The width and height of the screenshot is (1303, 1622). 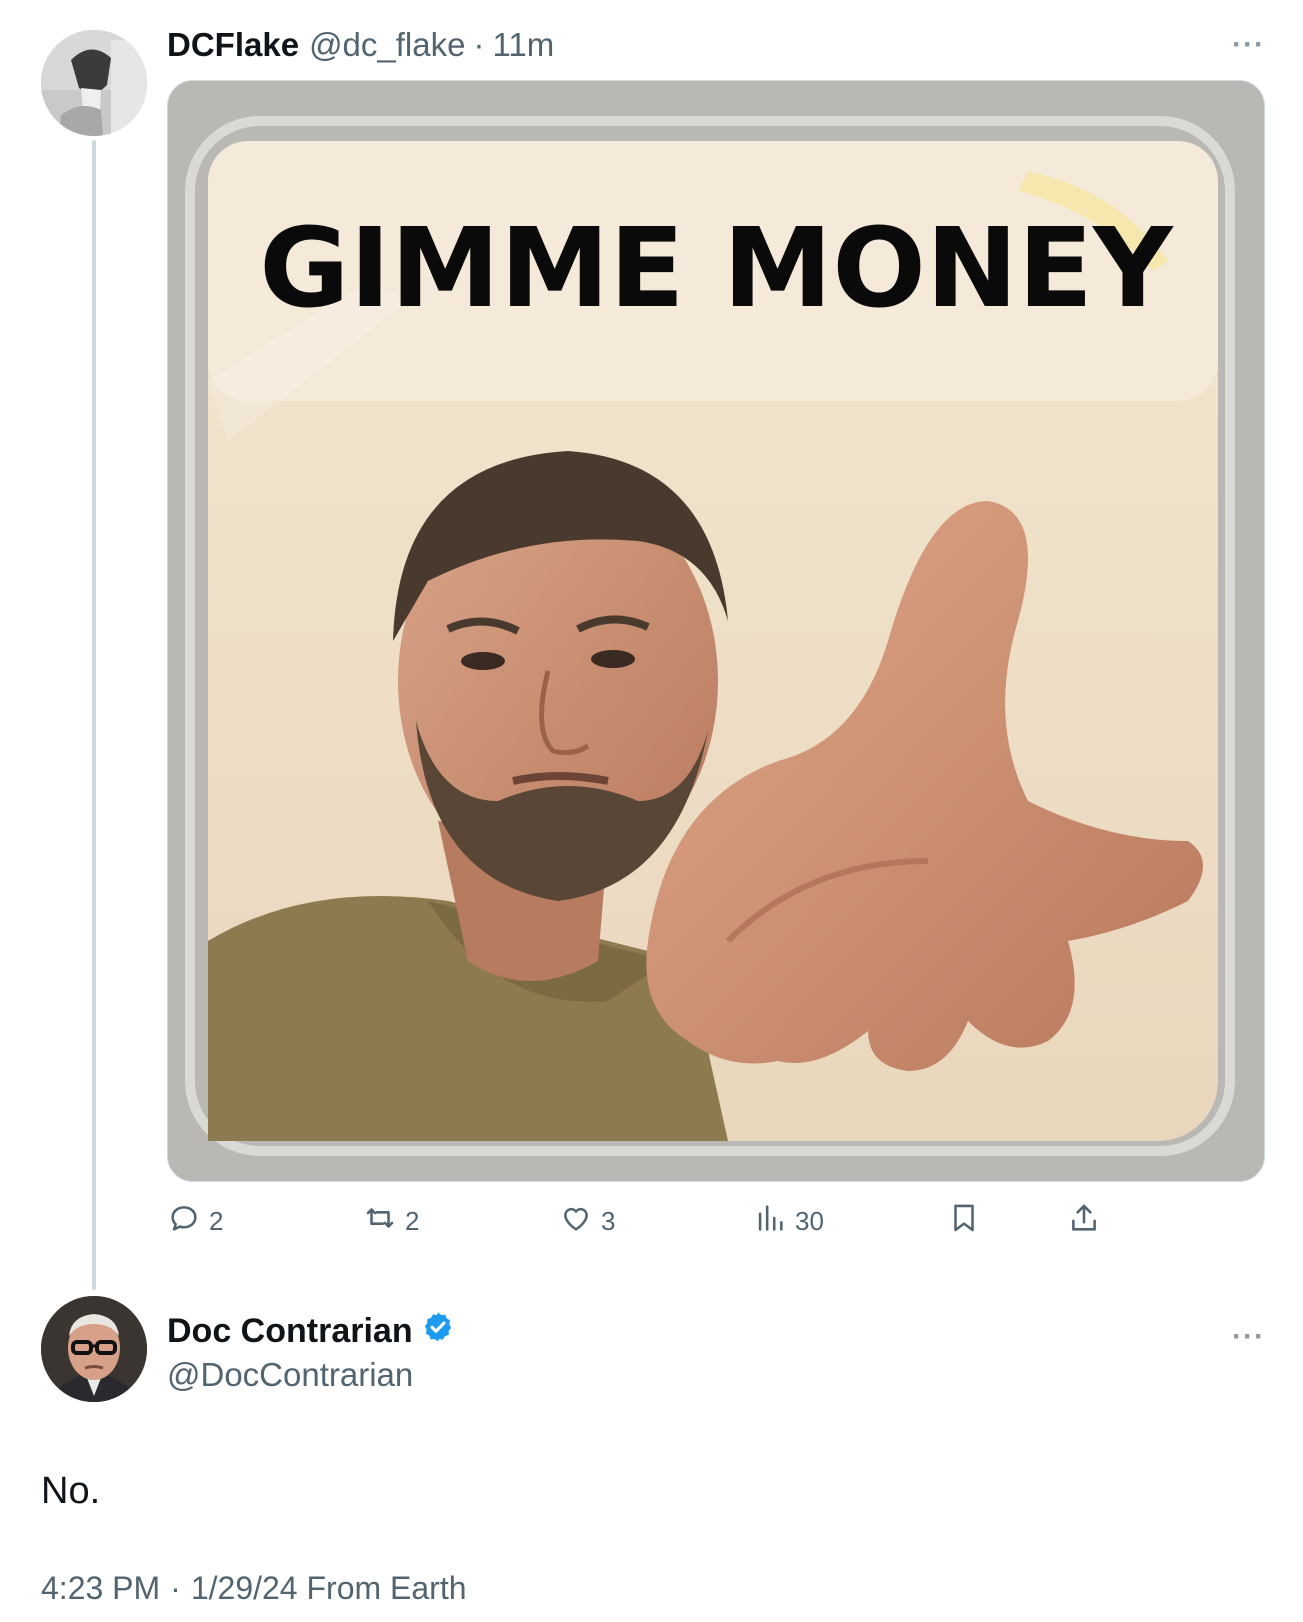 I want to click on tweet-date-source: 1/29/24 From Earth, so click(x=328, y=1588).